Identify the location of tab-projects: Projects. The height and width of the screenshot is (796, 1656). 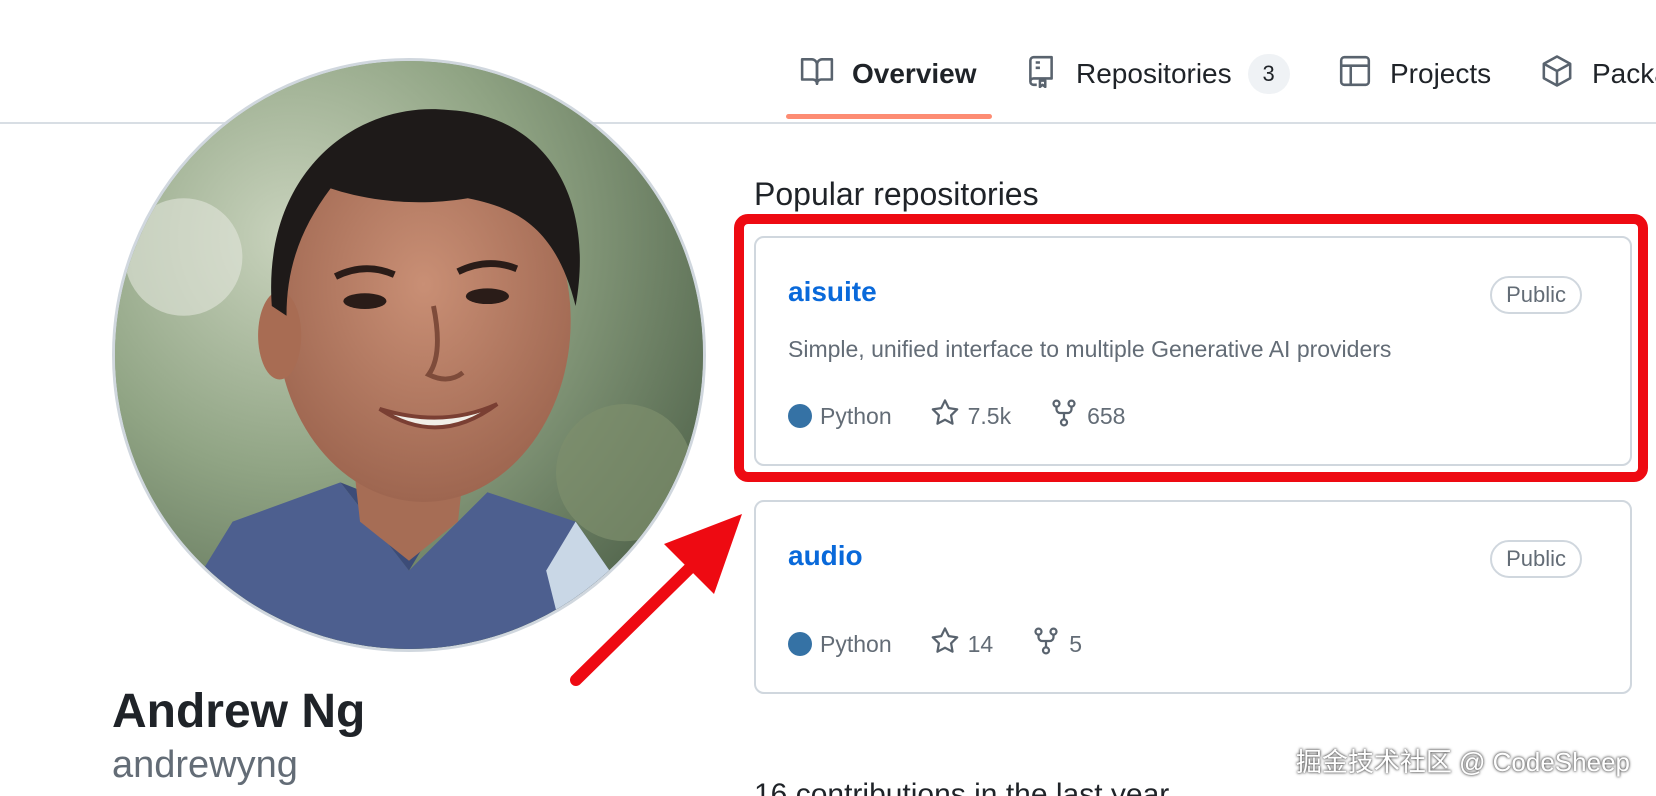
(1414, 74).